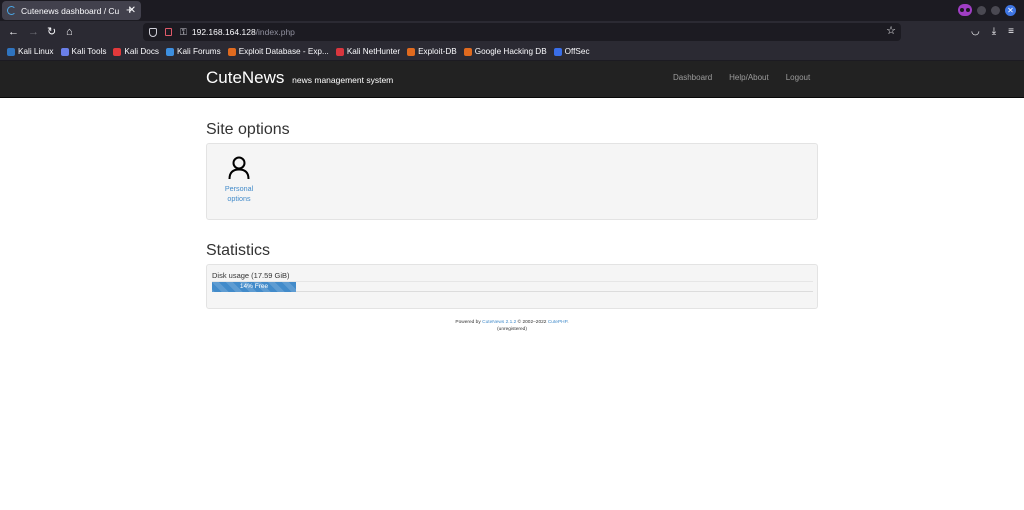 The width and height of the screenshot is (1024, 510). I want to click on bookmark-label: Google Hacking DB, so click(510, 51).